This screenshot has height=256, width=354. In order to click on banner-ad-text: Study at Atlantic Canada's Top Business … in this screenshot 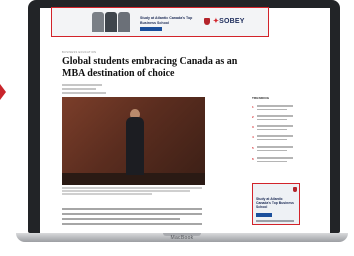, I will do `click(166, 20)`.